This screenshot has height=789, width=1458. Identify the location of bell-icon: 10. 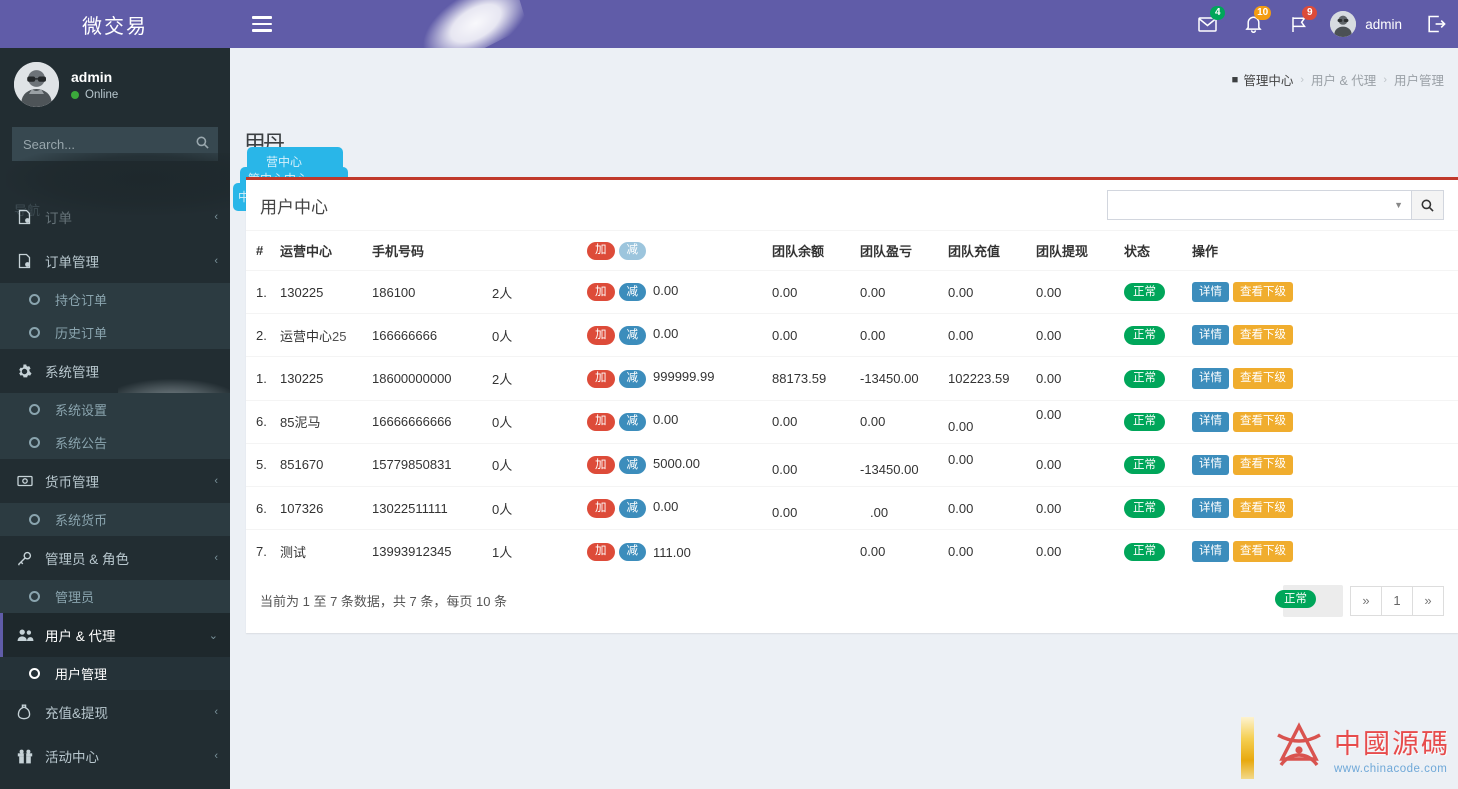
(1253, 24).